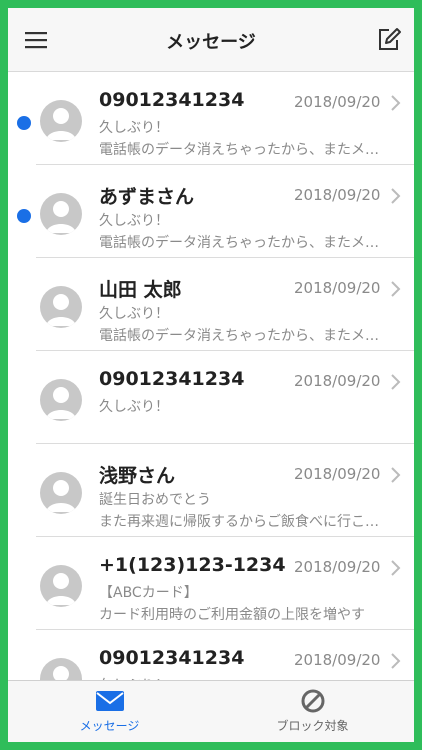  I want to click on message-preview-line2: カード利用時のご利用金額の上限を増やす, so click(232, 615).